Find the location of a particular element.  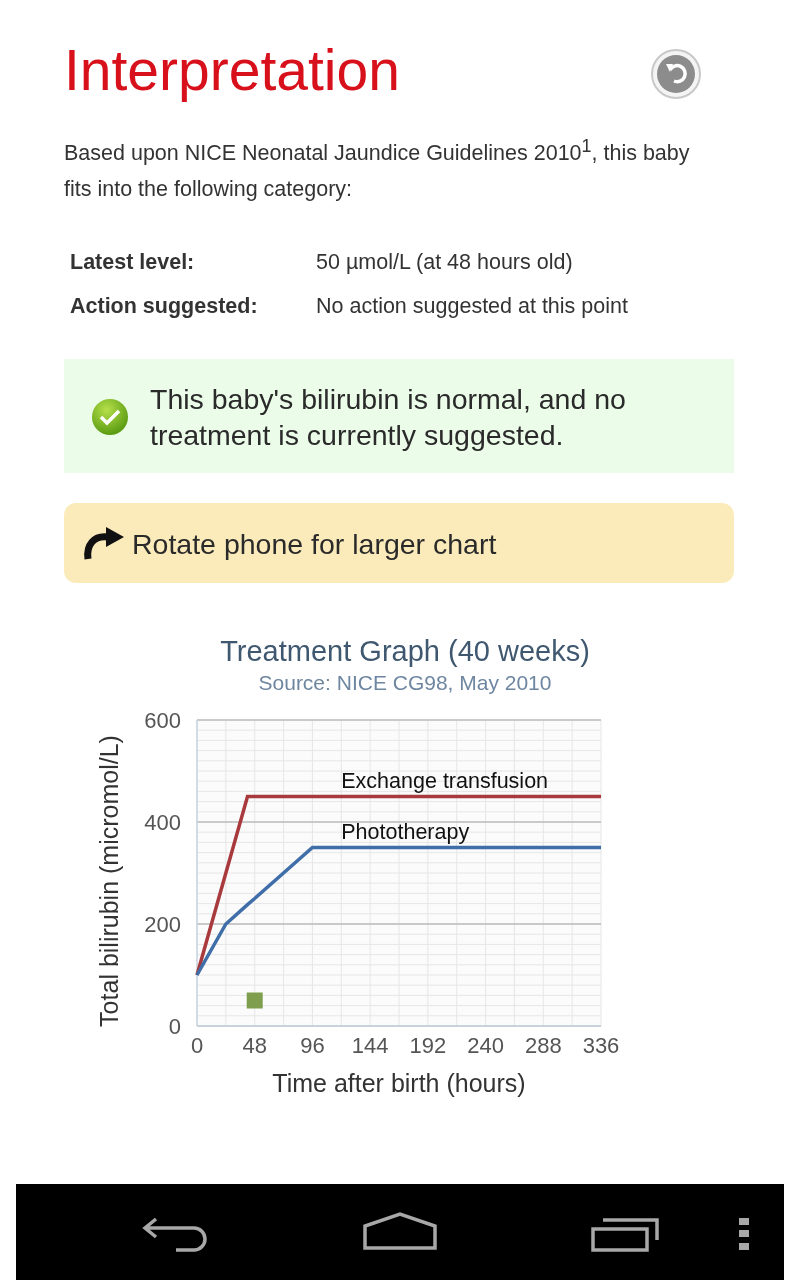

summary-label: Action suggested: is located at coordinates (164, 307).